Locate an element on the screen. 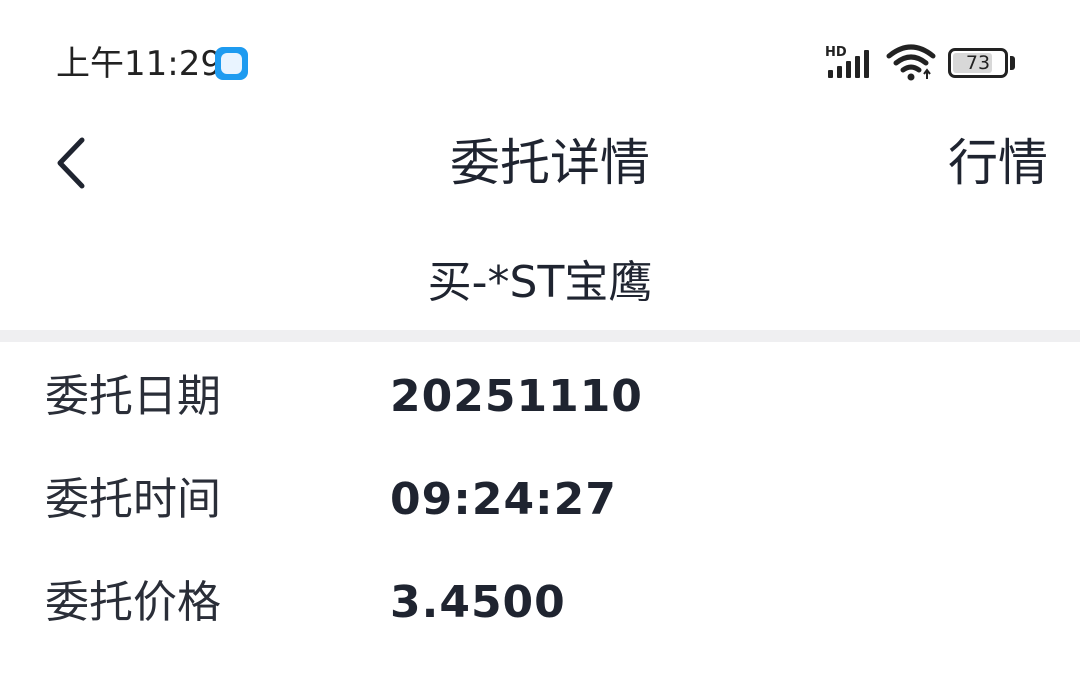  detail-value: 09:24:27 is located at coordinates (503, 499).